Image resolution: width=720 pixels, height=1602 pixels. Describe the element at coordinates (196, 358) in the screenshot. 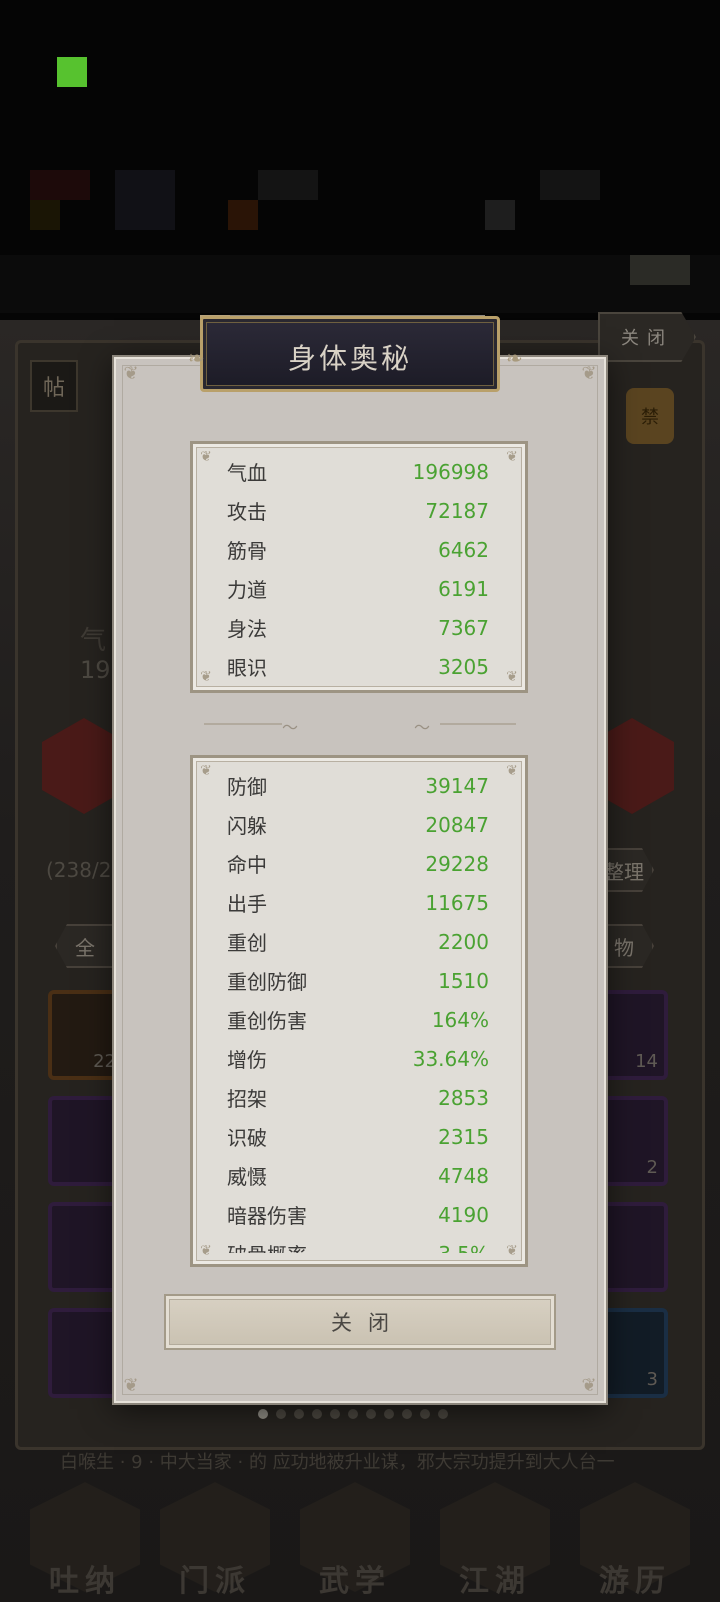

I see `title-ornament-left-icon: ❧` at that location.